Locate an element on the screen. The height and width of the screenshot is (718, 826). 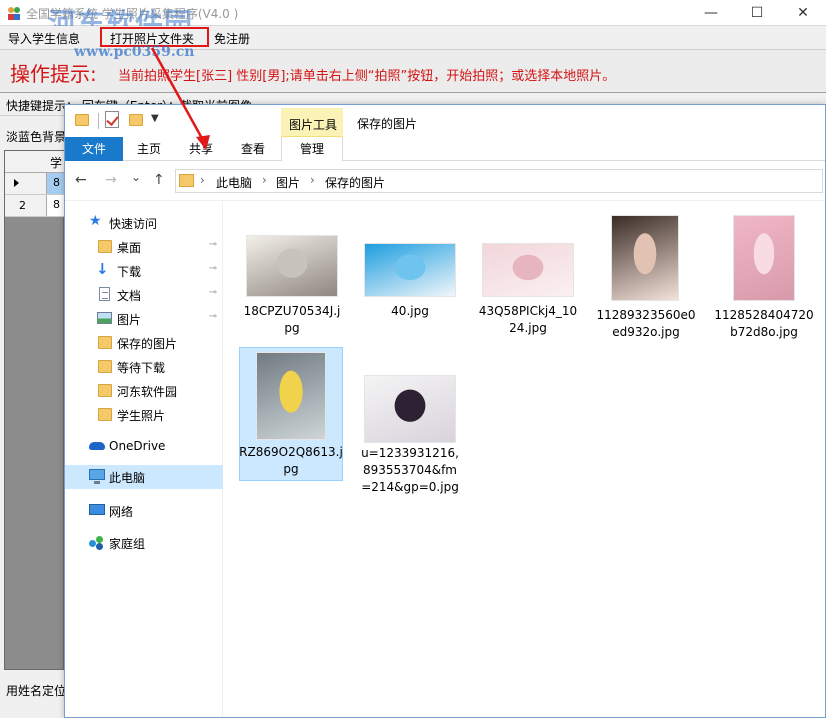
recent-locations-icon: ⌄ is located at coordinates (136, 177).